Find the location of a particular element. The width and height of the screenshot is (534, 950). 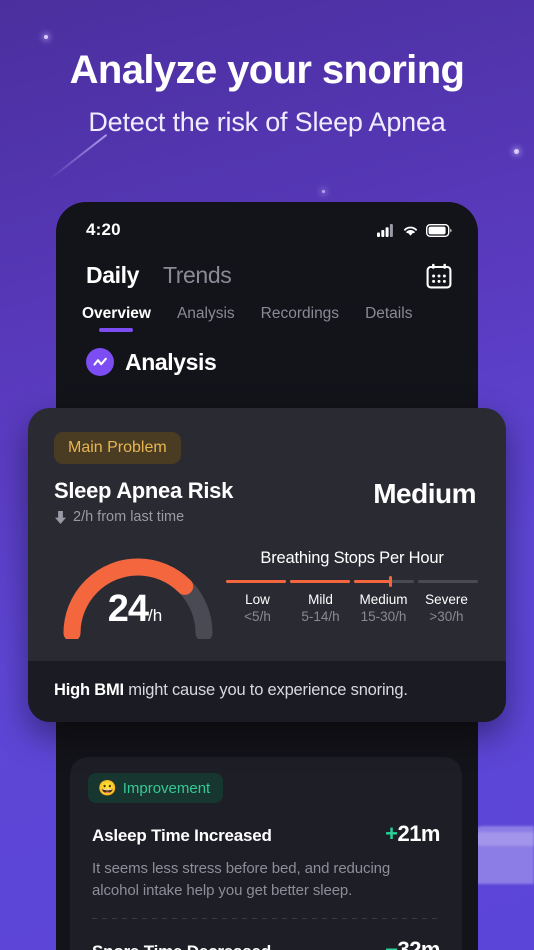

status-clock: 4:20 is located at coordinates (103, 229).